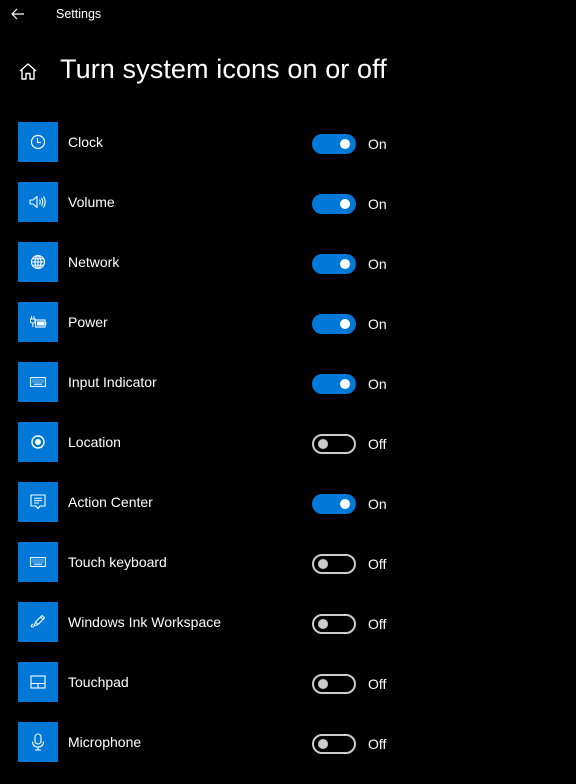 The width and height of the screenshot is (576, 784). What do you see at coordinates (334, 324) in the screenshot?
I see `power-toggle` at bounding box center [334, 324].